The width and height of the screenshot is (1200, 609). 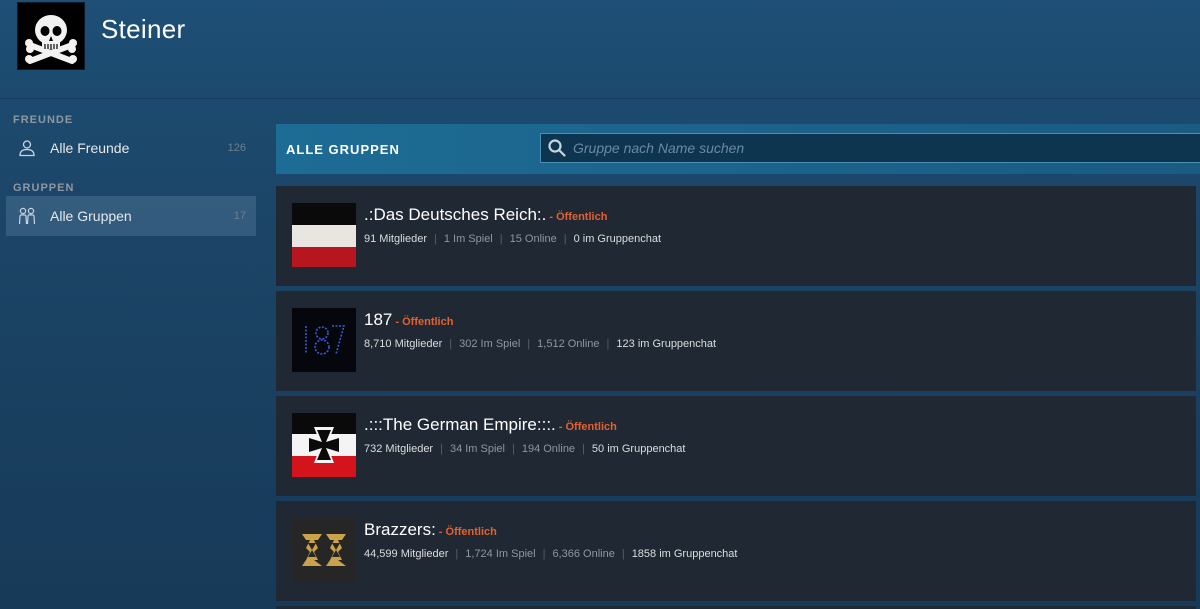 I want to click on group-name-row: .:::The German Empire:::. - Öffentlich, so click(x=490, y=425).